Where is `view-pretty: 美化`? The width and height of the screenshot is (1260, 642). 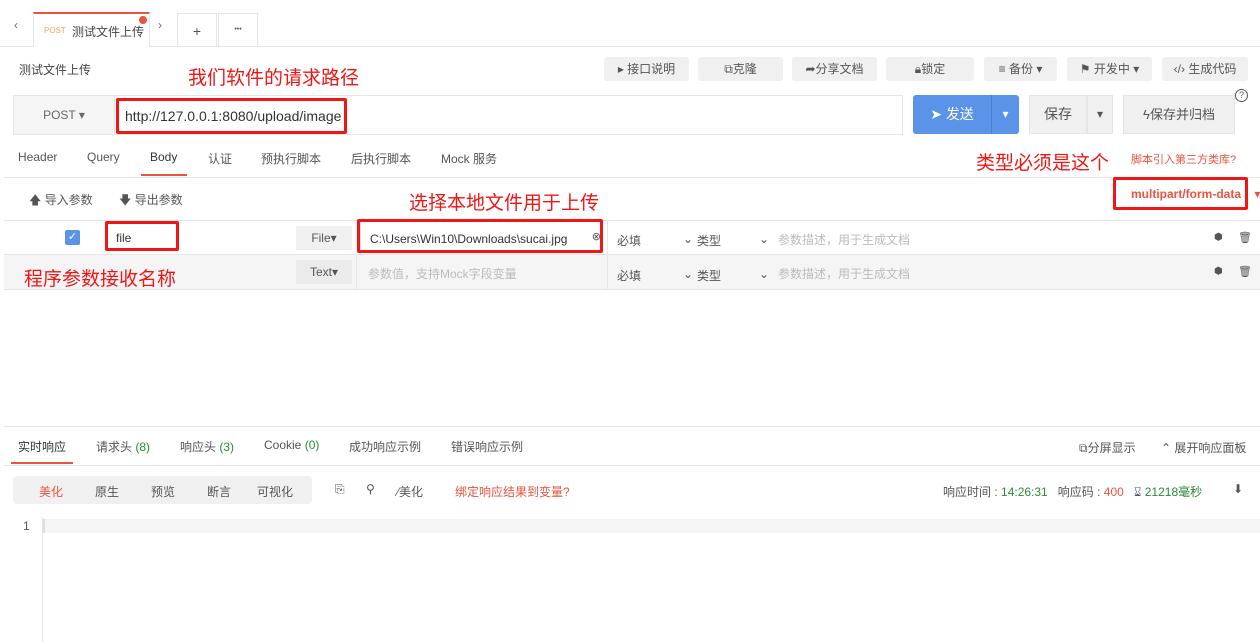
view-pretty: 美化 is located at coordinates (51, 491).